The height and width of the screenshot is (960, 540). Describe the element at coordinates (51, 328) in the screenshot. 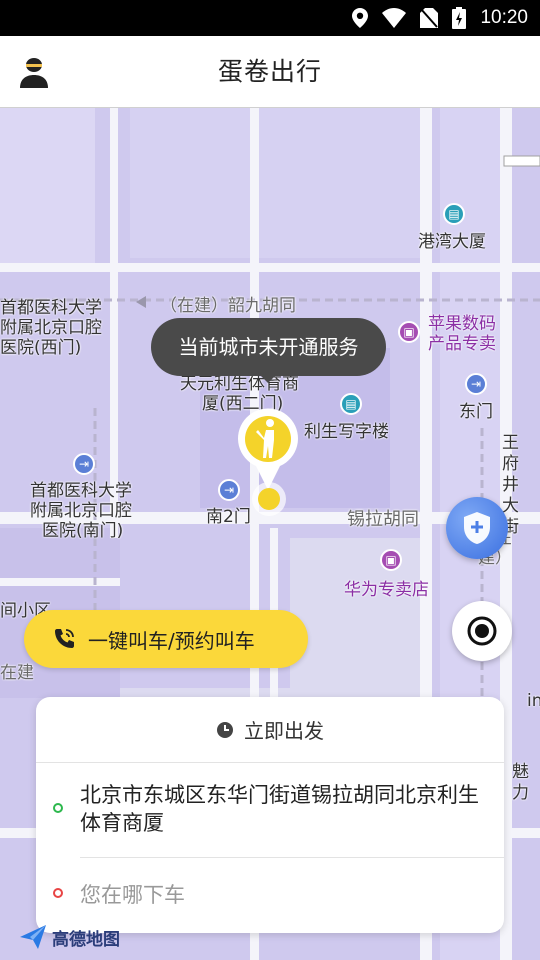

I see `map-label-school1-l2: 附属北京口腔` at that location.